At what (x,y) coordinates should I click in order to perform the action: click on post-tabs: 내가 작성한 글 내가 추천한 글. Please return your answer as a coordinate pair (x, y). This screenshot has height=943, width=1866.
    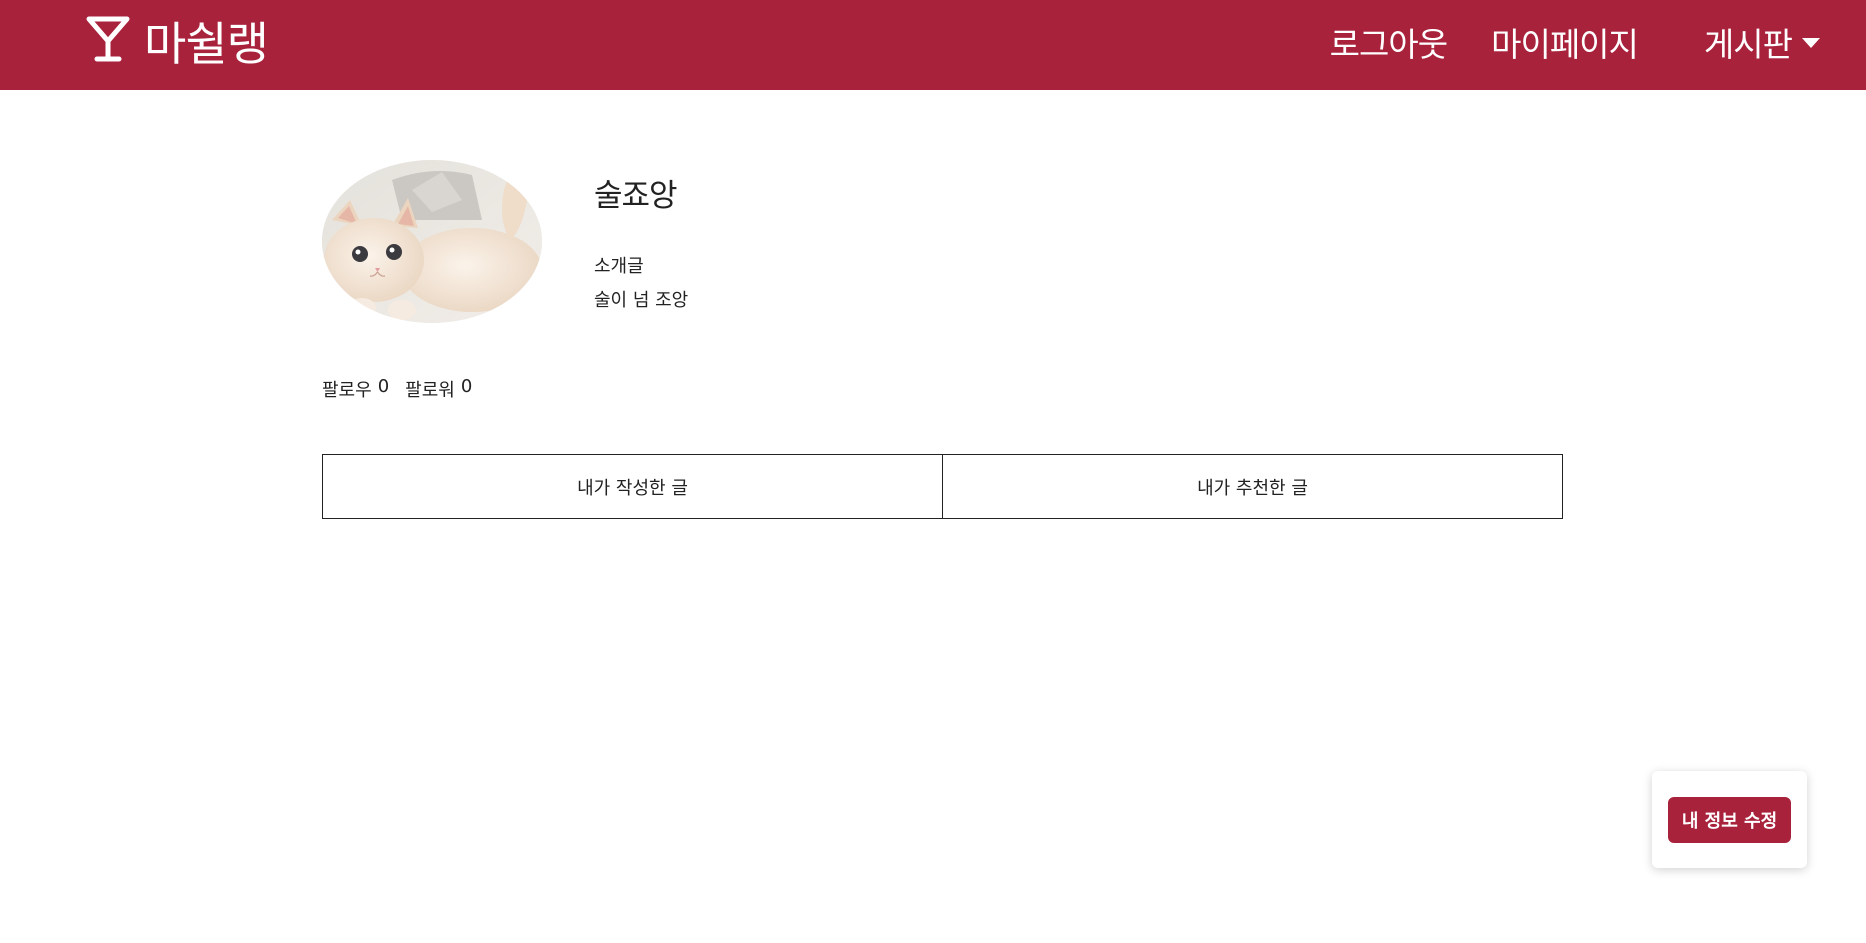
    Looking at the image, I should click on (942, 486).